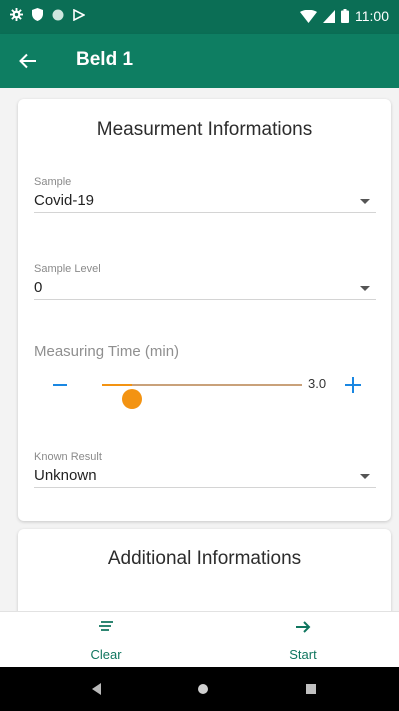 The width and height of the screenshot is (399, 711). What do you see at coordinates (199, 639) in the screenshot?
I see `bottom-action-bar: Clear Start` at bounding box center [199, 639].